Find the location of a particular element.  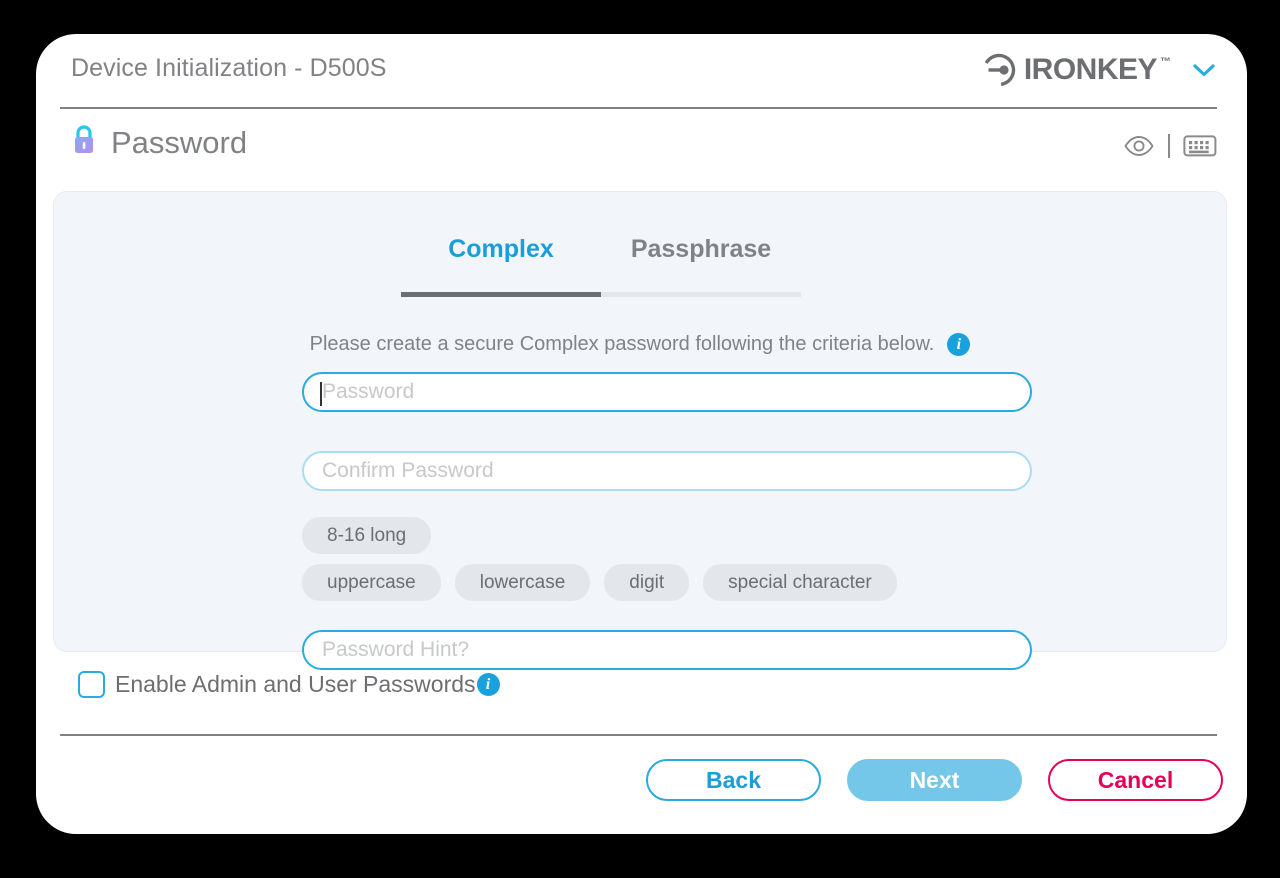

enable-admin-user-passwords-row: Enable Admin and User Passwords i is located at coordinates (289, 684).